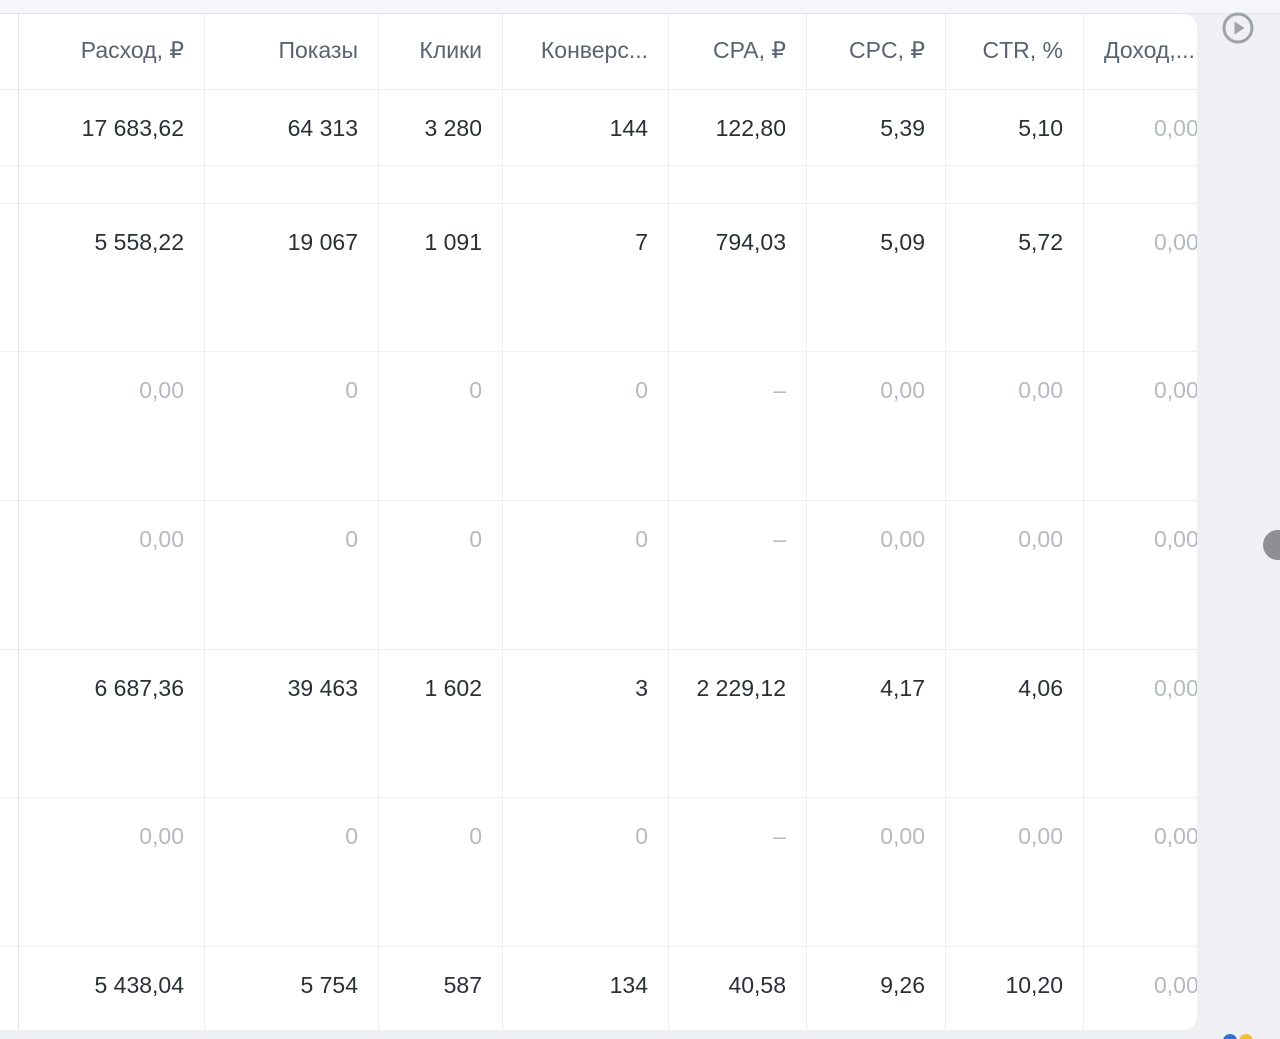 This screenshot has width=1280, height=1039. Describe the element at coordinates (628, 128) in the screenshot. I see `cell-value: 144` at that location.